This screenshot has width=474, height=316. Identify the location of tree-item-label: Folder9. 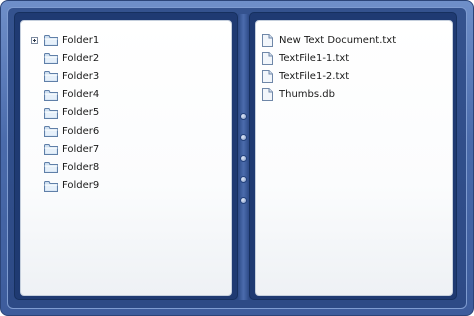
(81, 186).